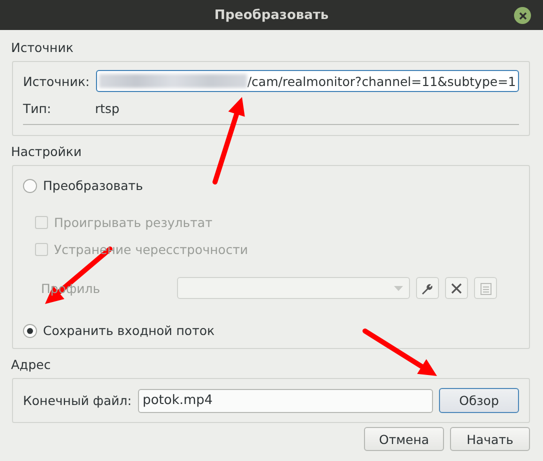  What do you see at coordinates (37, 108) in the screenshot?
I see `type-label: Тип:` at bounding box center [37, 108].